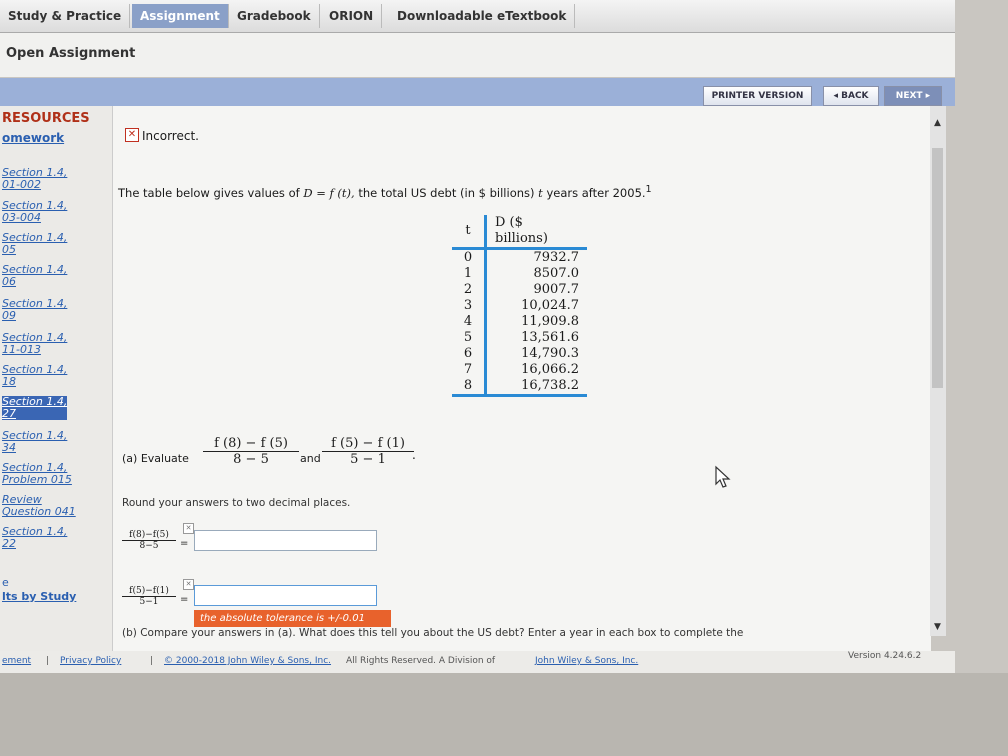  I want to click on printer-version-button: PRINTER VERSION, so click(757, 96).